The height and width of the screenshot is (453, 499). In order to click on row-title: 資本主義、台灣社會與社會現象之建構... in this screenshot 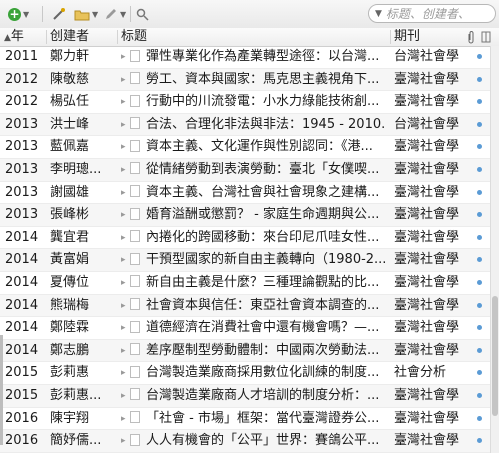, I will do `click(263, 192)`.